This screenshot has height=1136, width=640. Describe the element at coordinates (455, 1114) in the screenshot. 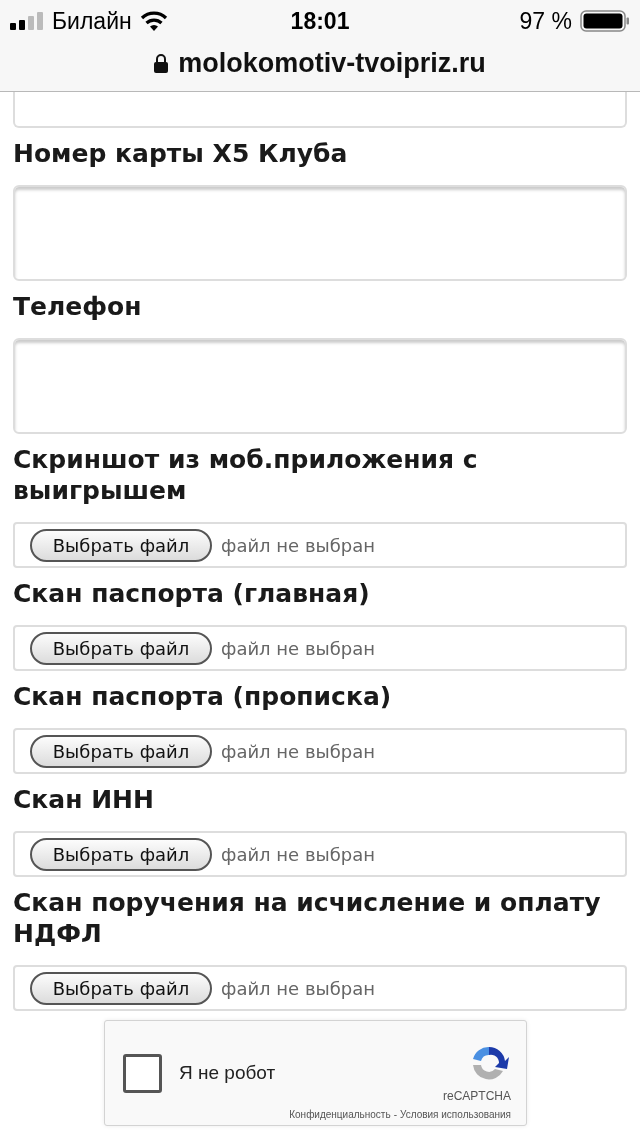

I see `terms-link: Условия использования` at that location.